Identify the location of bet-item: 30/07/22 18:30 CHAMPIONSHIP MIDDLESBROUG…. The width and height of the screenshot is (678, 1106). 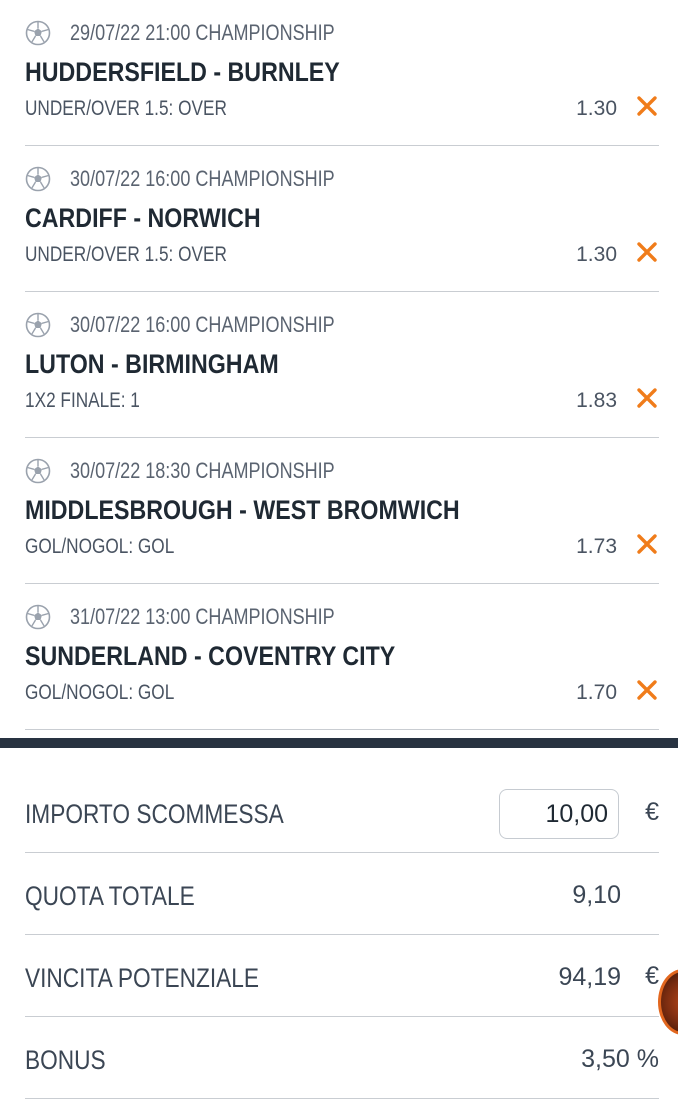
(342, 511).